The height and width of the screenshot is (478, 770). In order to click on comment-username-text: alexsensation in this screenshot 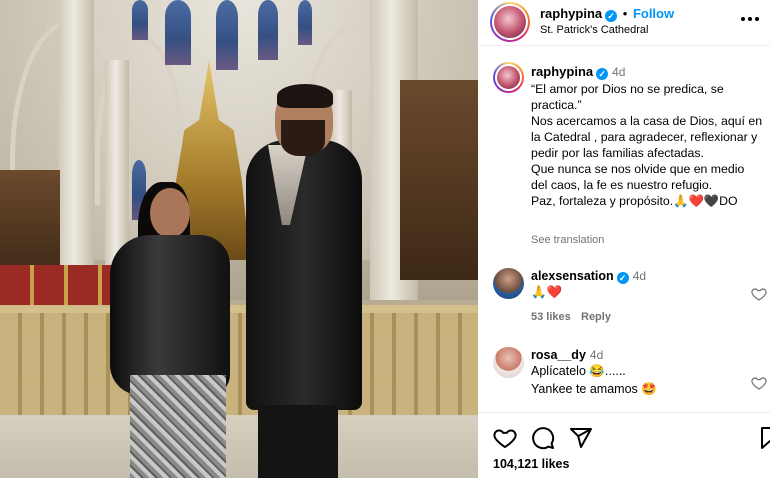, I will do `click(572, 276)`.